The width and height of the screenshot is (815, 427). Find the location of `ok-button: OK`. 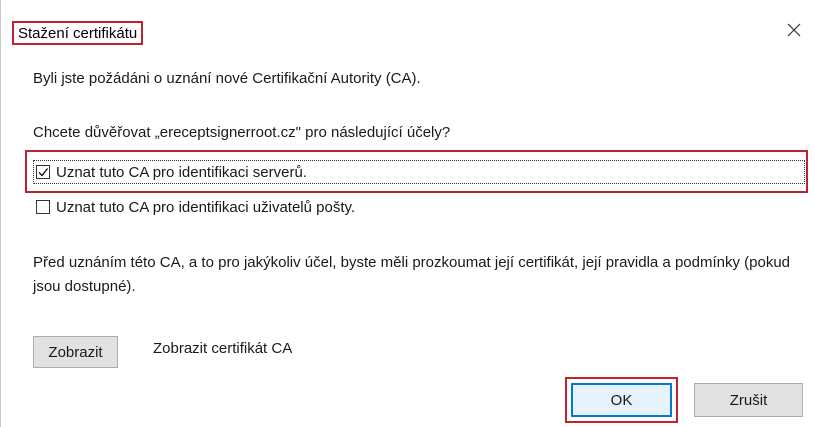

ok-button: OK is located at coordinates (621, 400).